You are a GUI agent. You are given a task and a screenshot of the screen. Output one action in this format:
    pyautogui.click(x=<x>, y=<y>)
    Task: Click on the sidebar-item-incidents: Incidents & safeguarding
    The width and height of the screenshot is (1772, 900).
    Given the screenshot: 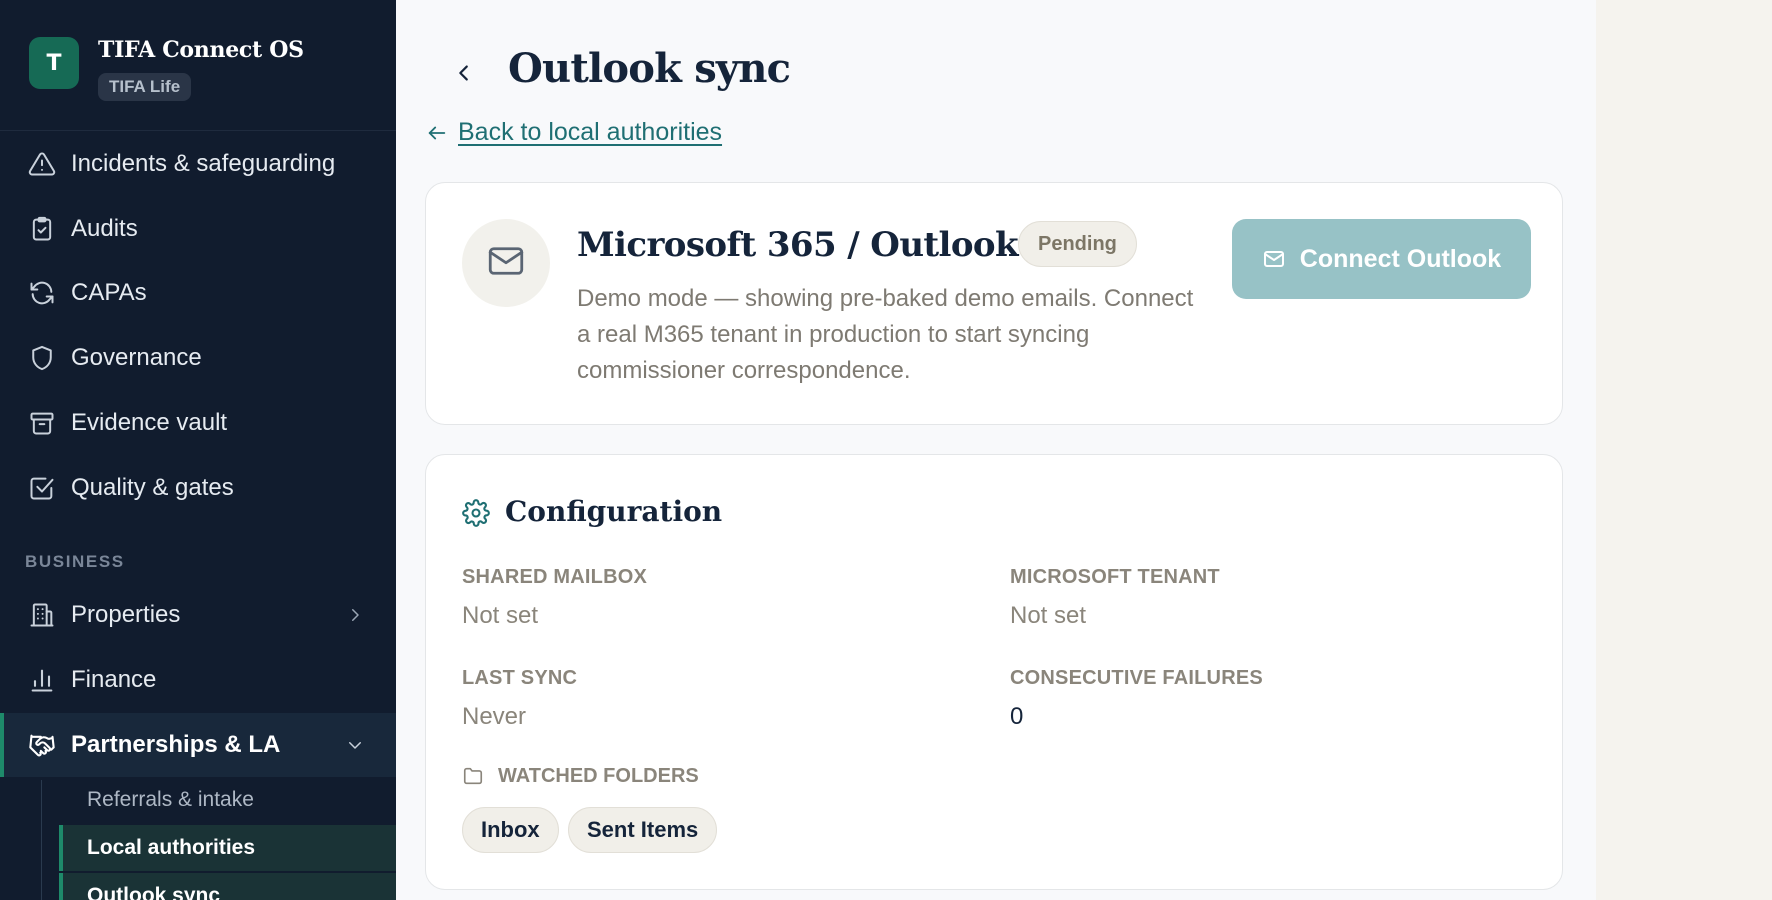 What is the action you would take?
    pyautogui.click(x=198, y=164)
    